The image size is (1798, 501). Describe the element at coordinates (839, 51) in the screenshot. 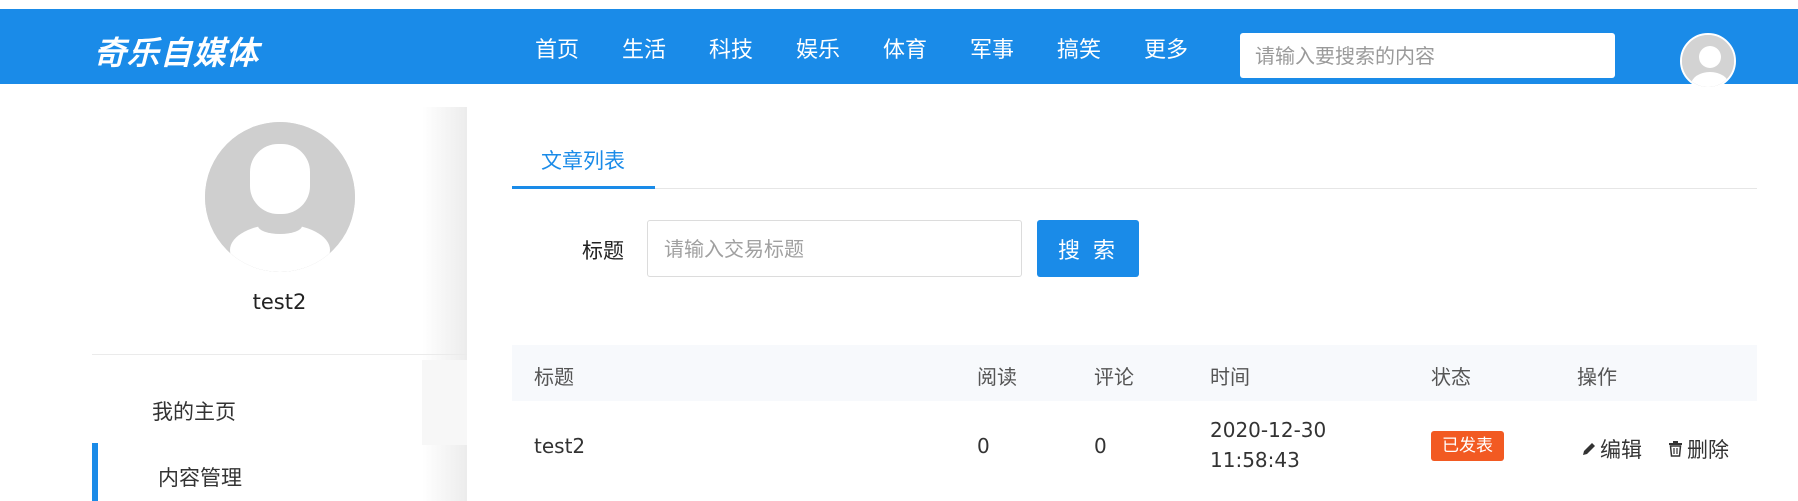

I see `nav-item-entertainment: 娱乐` at that location.